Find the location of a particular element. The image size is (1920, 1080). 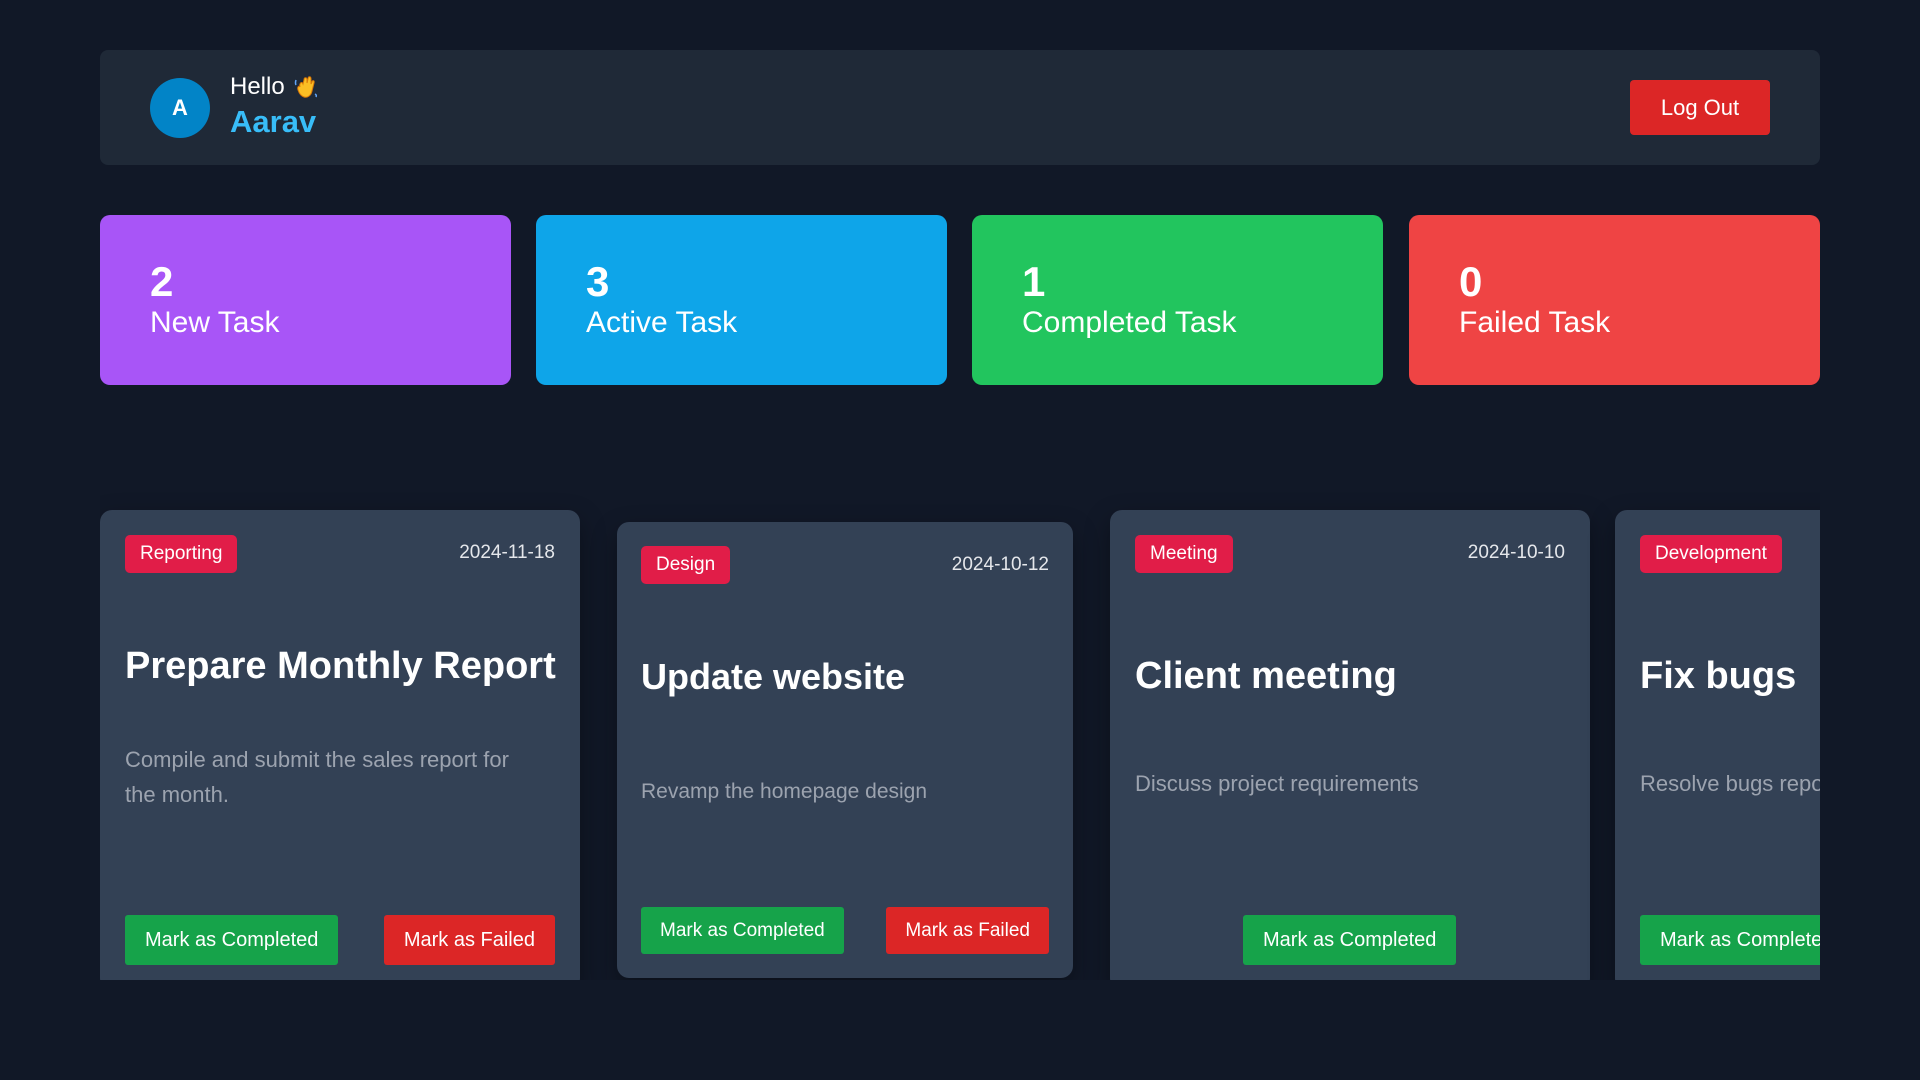

stat-count: 3 is located at coordinates (598, 281).